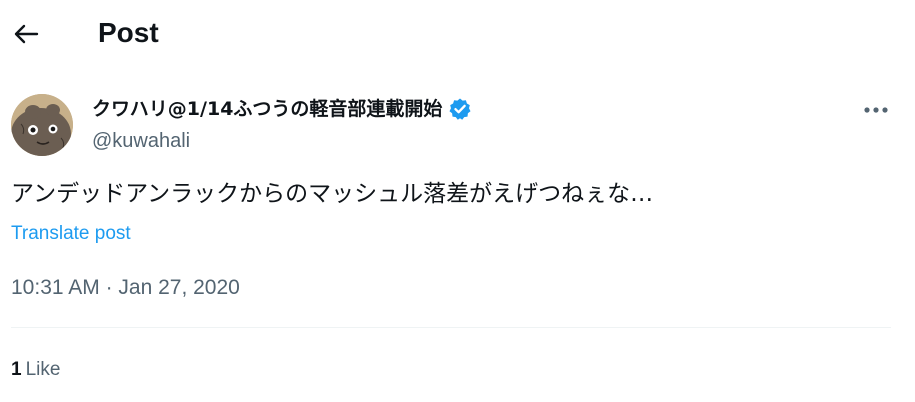  I want to click on more-dots-icon, so click(876, 110).